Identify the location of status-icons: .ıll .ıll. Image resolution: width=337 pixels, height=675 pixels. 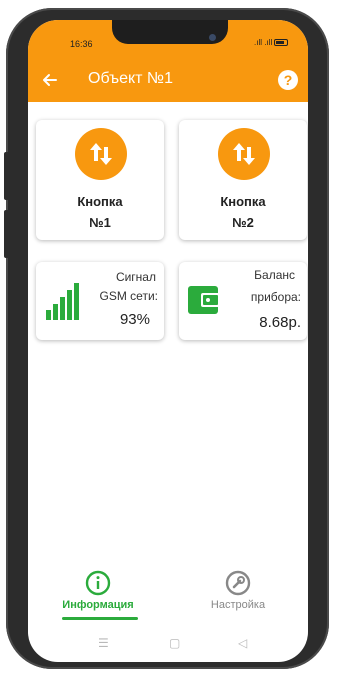
(271, 42).